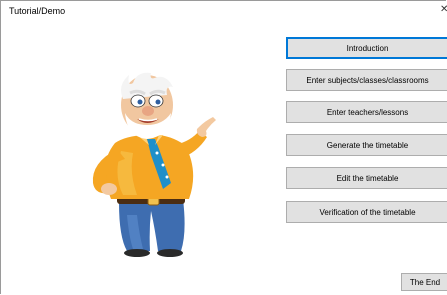 The width and height of the screenshot is (447, 295). I want to click on enter-teachers-lessons-button: Enter teachers/lessons, so click(366, 112).